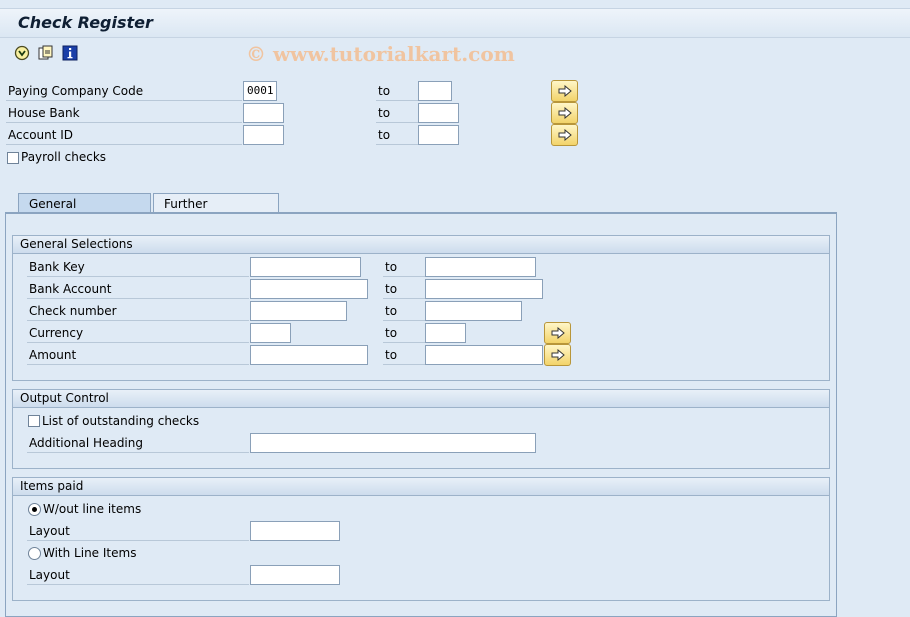 The height and width of the screenshot is (617, 910). I want to click on account-id-multiple-selection-button, so click(564, 135).